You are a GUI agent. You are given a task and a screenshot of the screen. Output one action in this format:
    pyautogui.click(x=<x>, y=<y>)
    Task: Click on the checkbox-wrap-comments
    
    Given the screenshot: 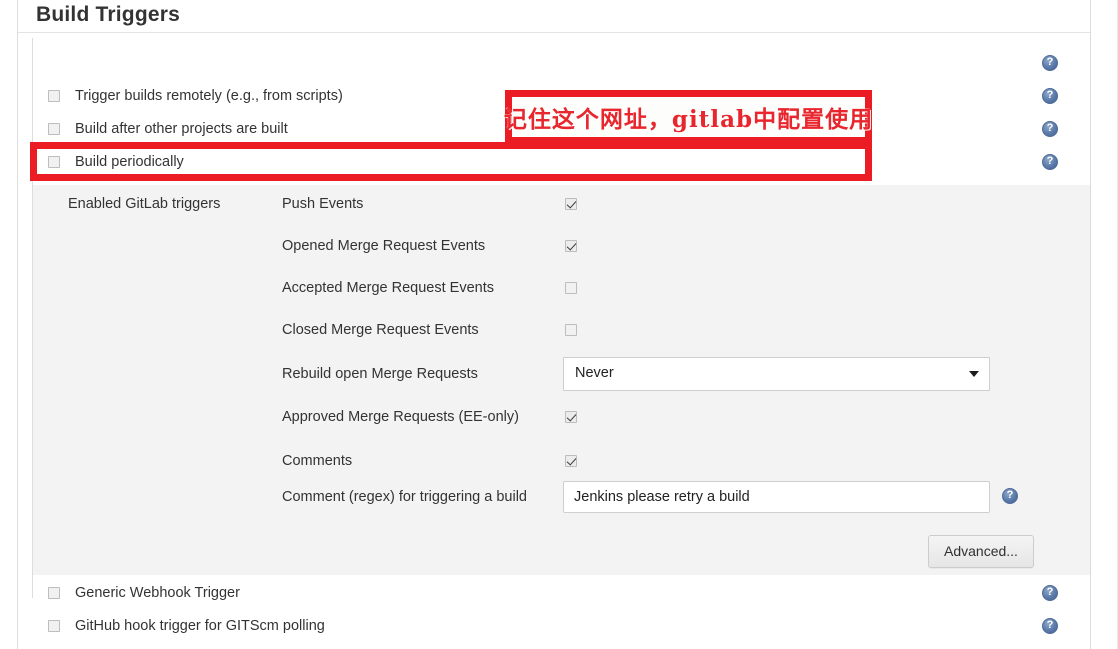 What is the action you would take?
    pyautogui.click(x=571, y=462)
    